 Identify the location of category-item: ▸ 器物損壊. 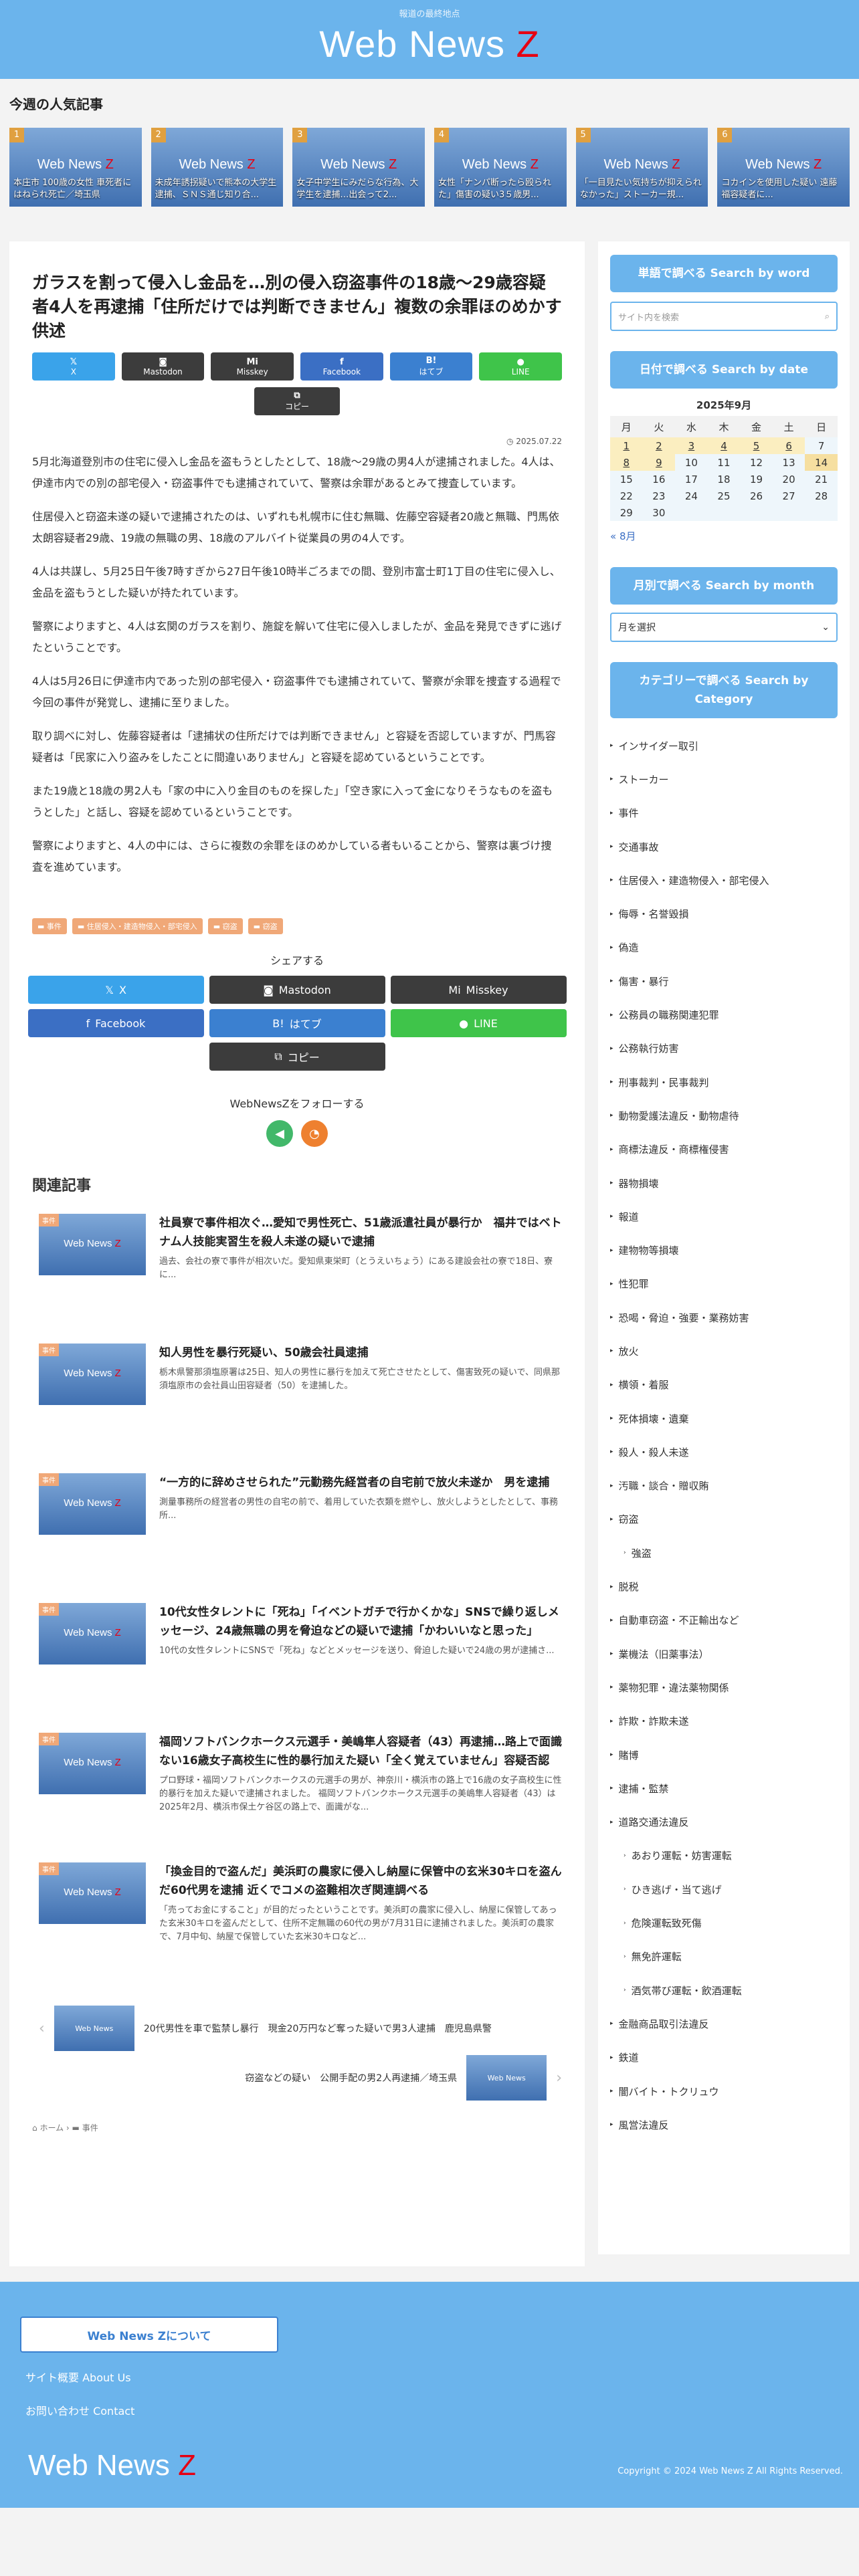
(724, 1183).